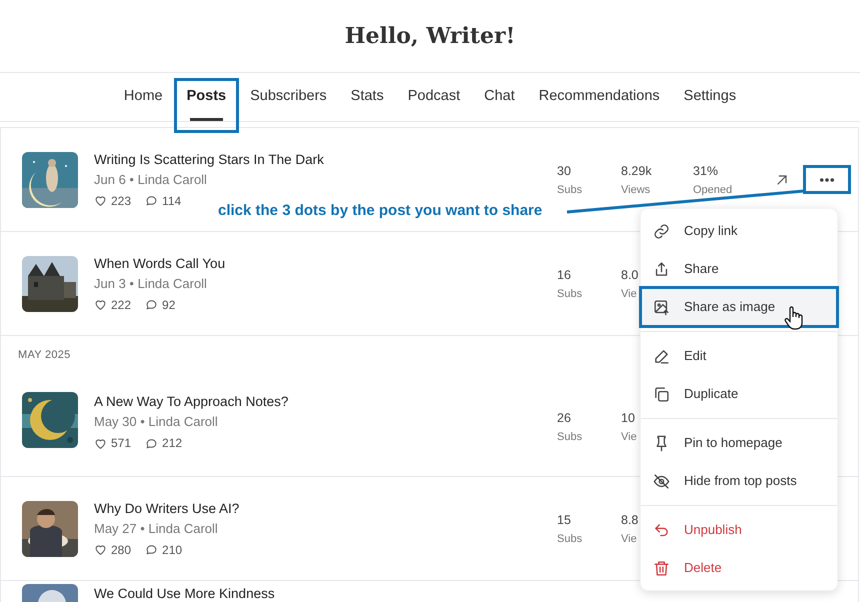  What do you see at coordinates (325, 264) in the screenshot?
I see `post-title: When Words Call You` at bounding box center [325, 264].